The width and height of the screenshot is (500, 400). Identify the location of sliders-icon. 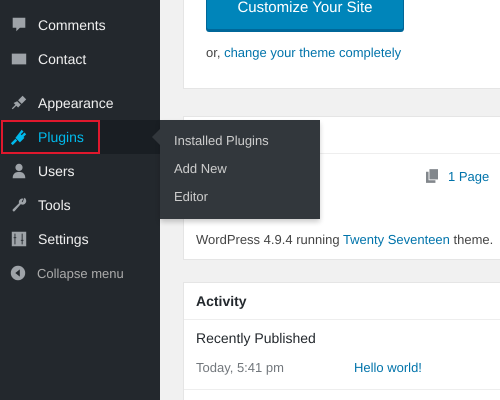
(19, 239).